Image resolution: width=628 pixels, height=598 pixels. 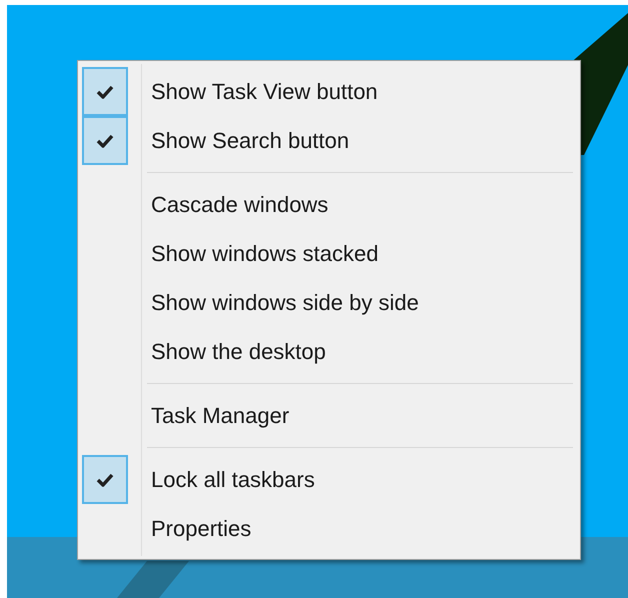 I want to click on menu-item: Show Task View button, so click(x=329, y=91).